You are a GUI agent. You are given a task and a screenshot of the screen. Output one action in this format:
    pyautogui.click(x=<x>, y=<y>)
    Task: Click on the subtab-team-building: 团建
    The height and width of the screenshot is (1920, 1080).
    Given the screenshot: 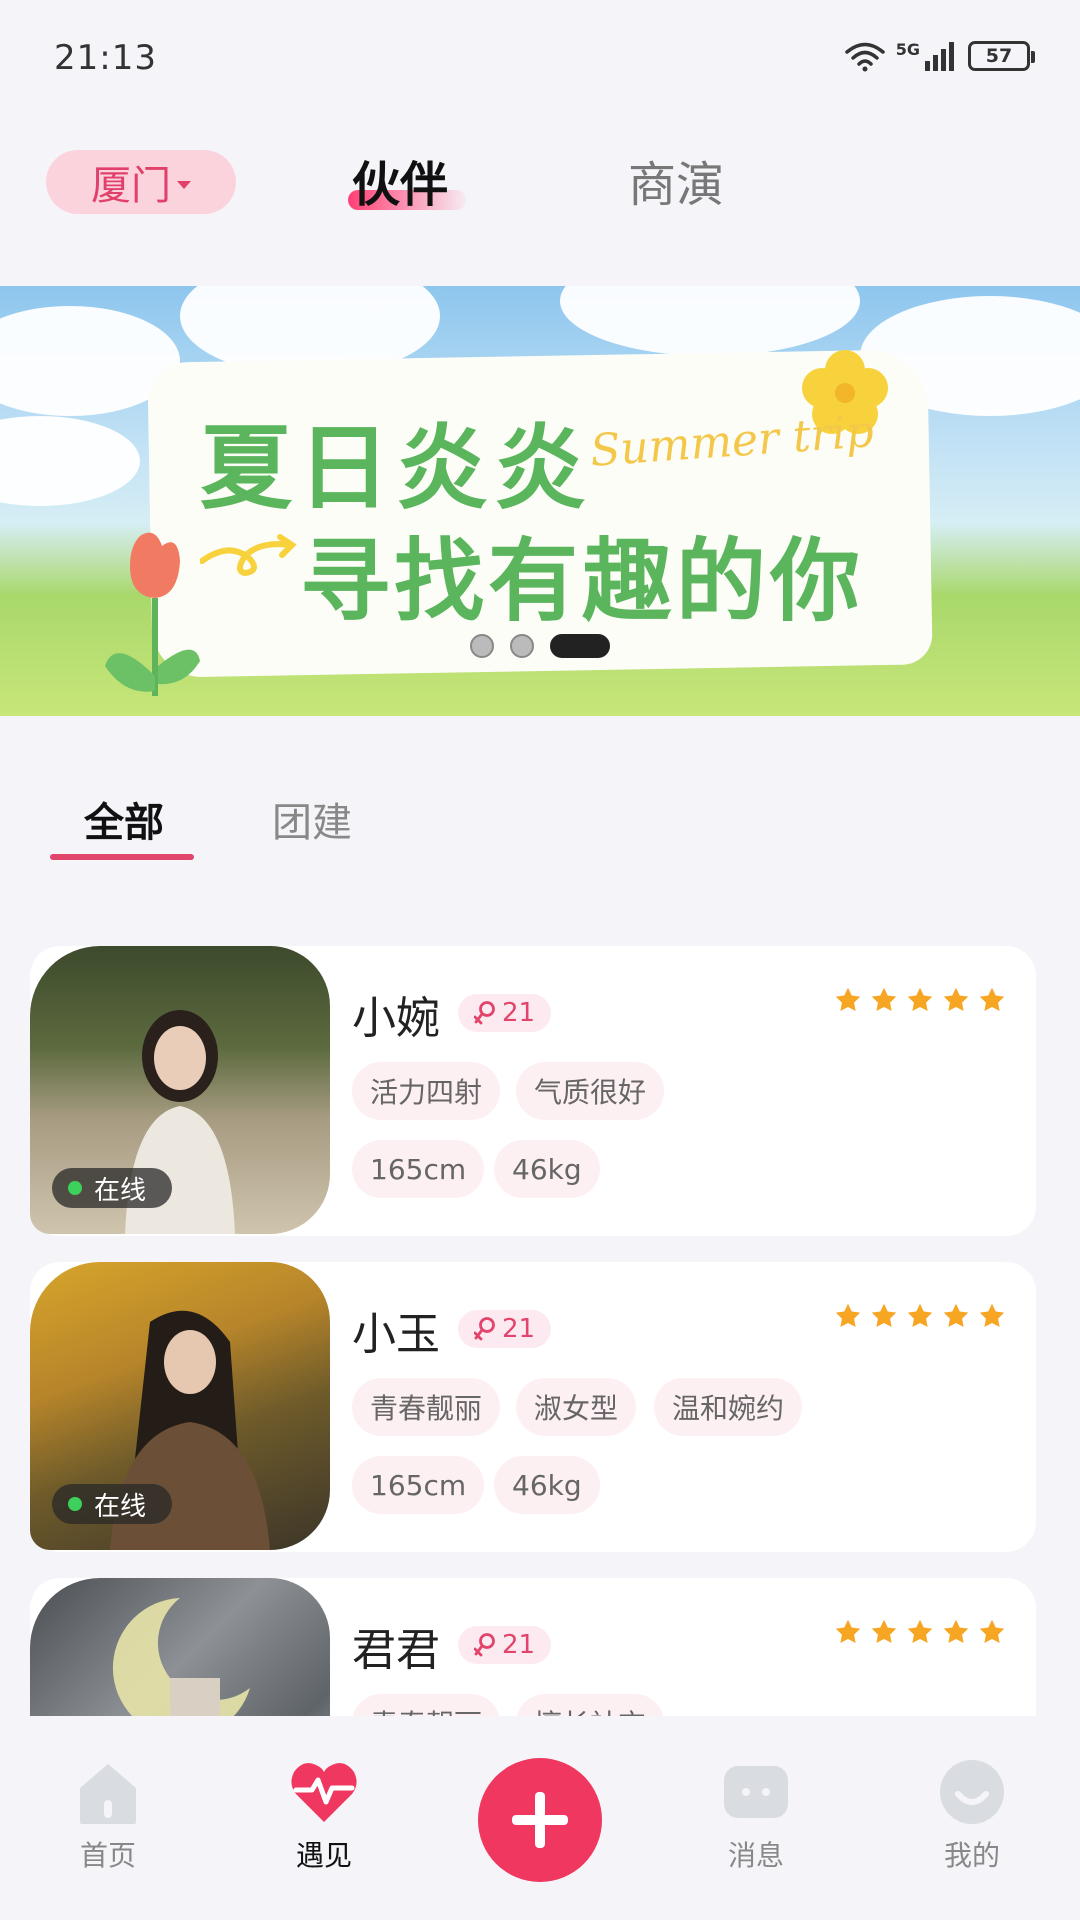 What is the action you would take?
    pyautogui.click(x=312, y=819)
    